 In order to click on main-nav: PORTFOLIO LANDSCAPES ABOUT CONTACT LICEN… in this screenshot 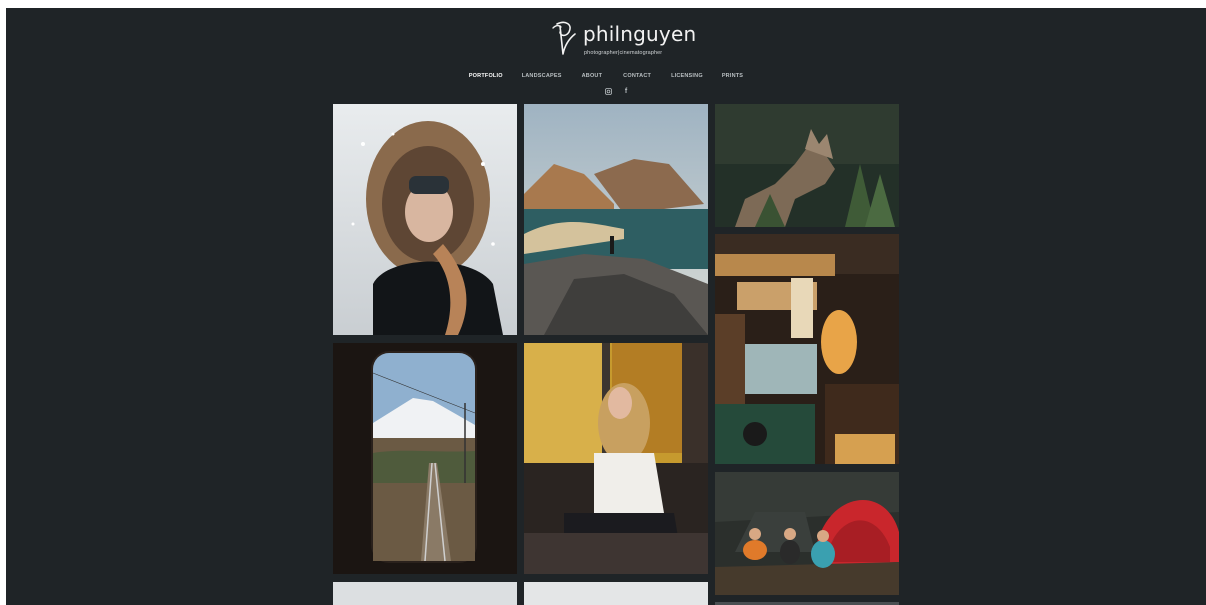, I will do `click(606, 79)`.